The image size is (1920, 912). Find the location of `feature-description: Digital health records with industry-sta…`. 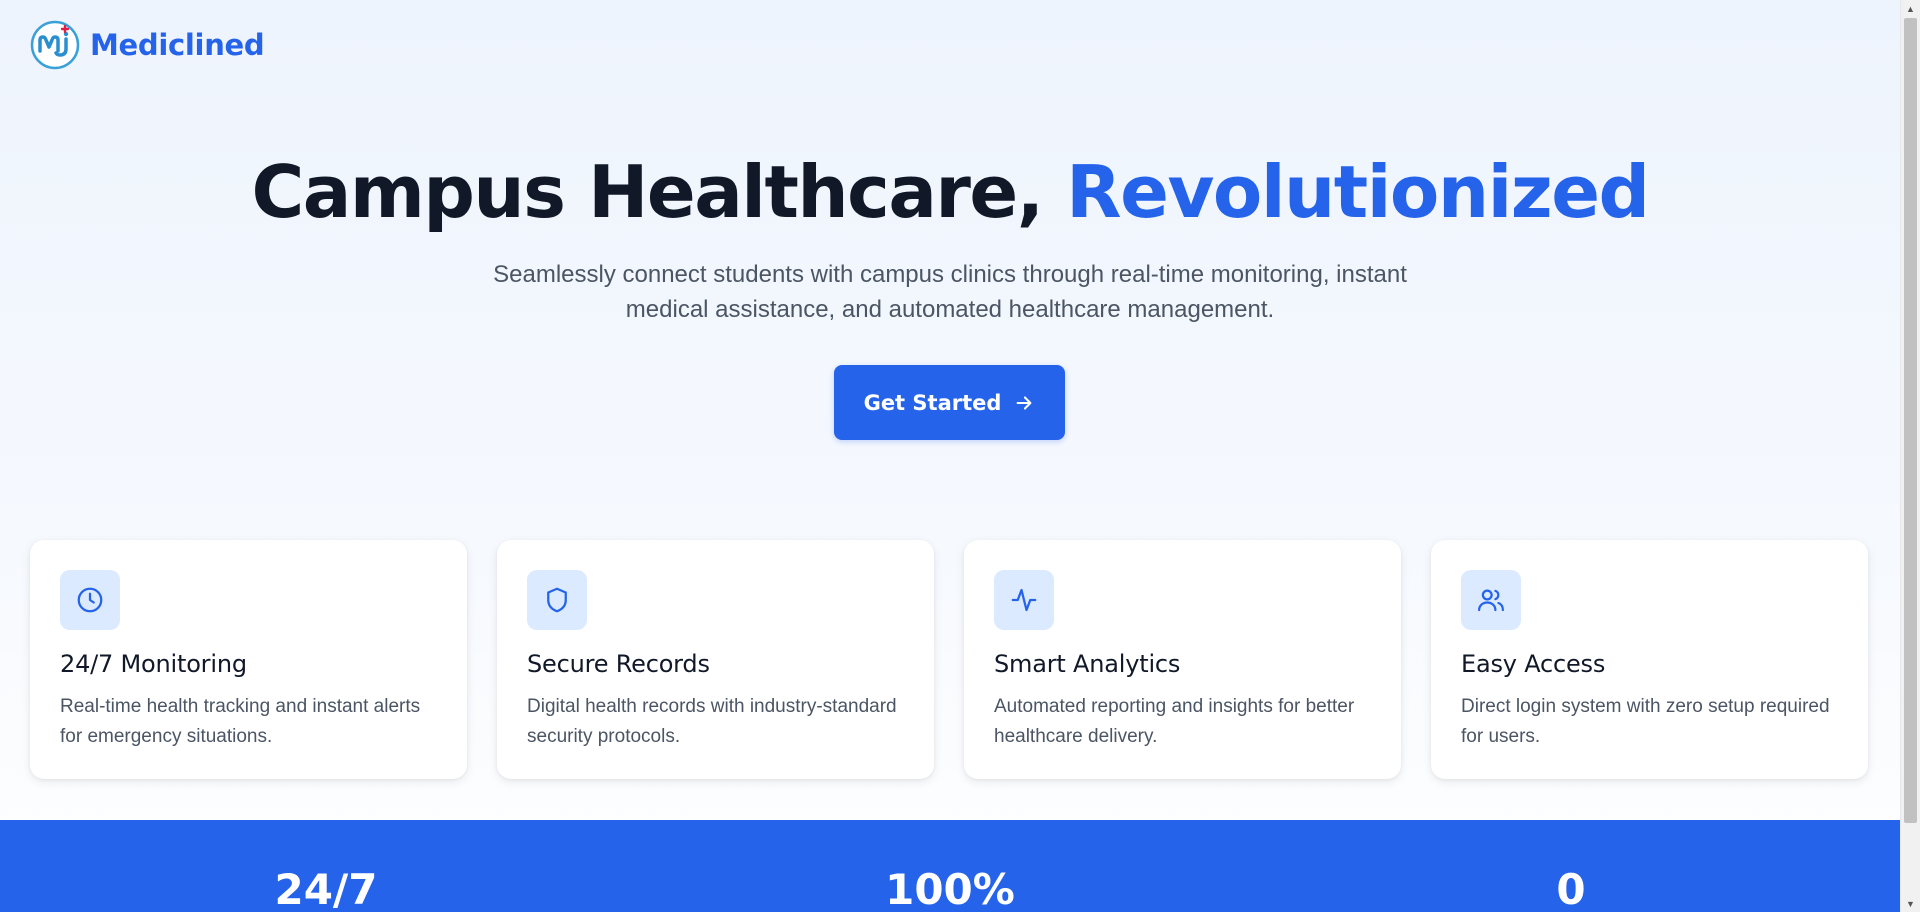

feature-description: Digital health records with industry-sta… is located at coordinates (712, 721).